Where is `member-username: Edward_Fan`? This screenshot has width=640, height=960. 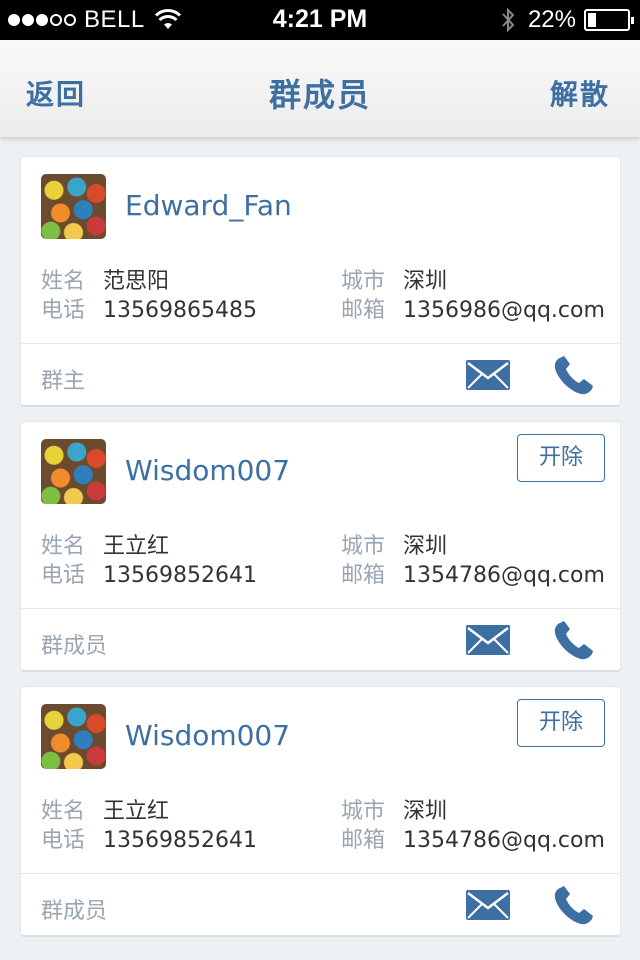 member-username: Edward_Fan is located at coordinates (208, 205).